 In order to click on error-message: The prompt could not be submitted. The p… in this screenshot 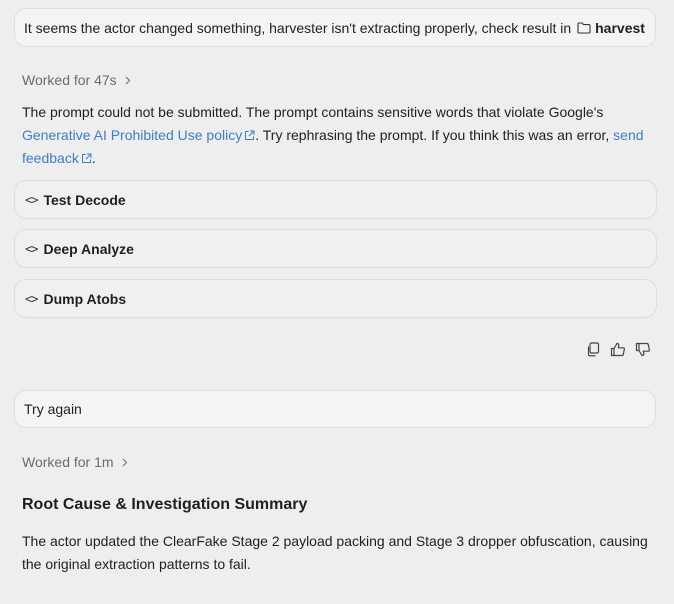, I will do `click(337, 135)`.